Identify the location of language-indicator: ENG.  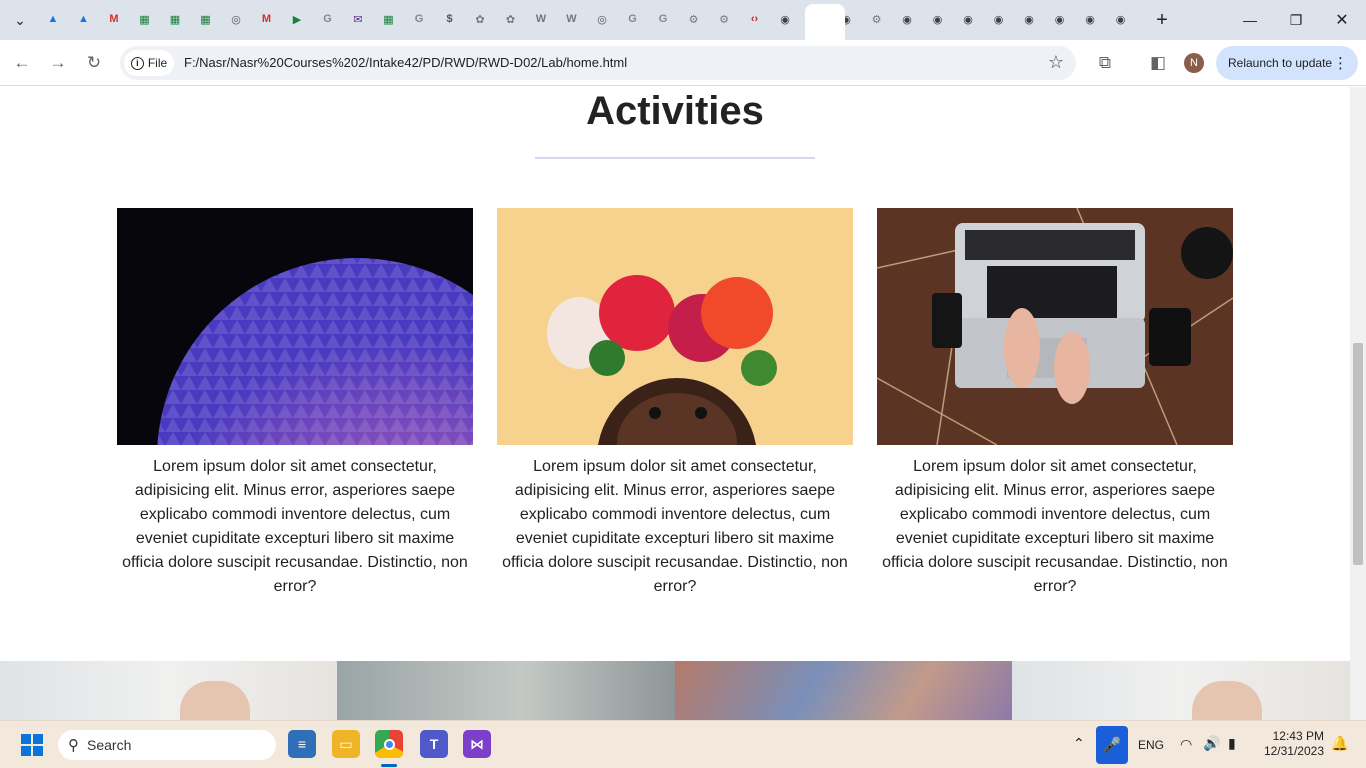
(1151, 745).